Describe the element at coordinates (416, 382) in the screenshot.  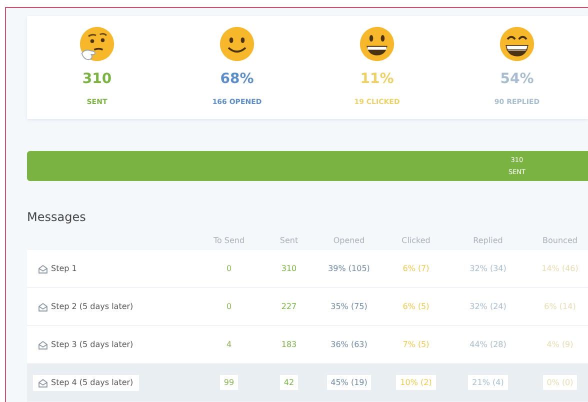
I see `table-cell: 10% (2)` at that location.